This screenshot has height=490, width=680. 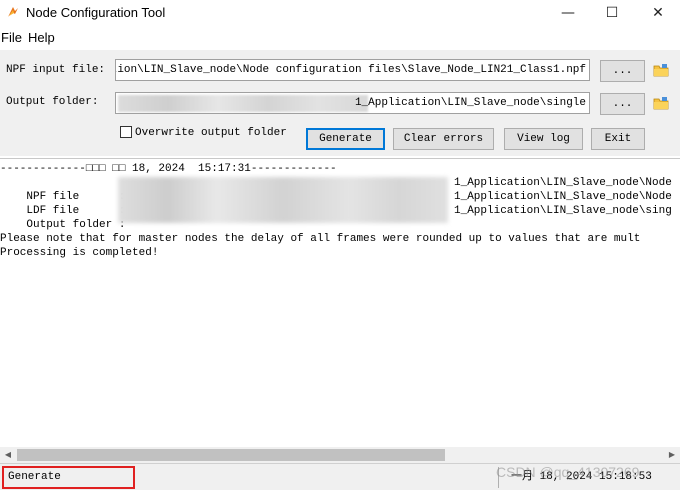 I want to click on overwrite-checkbox, so click(x=126, y=132).